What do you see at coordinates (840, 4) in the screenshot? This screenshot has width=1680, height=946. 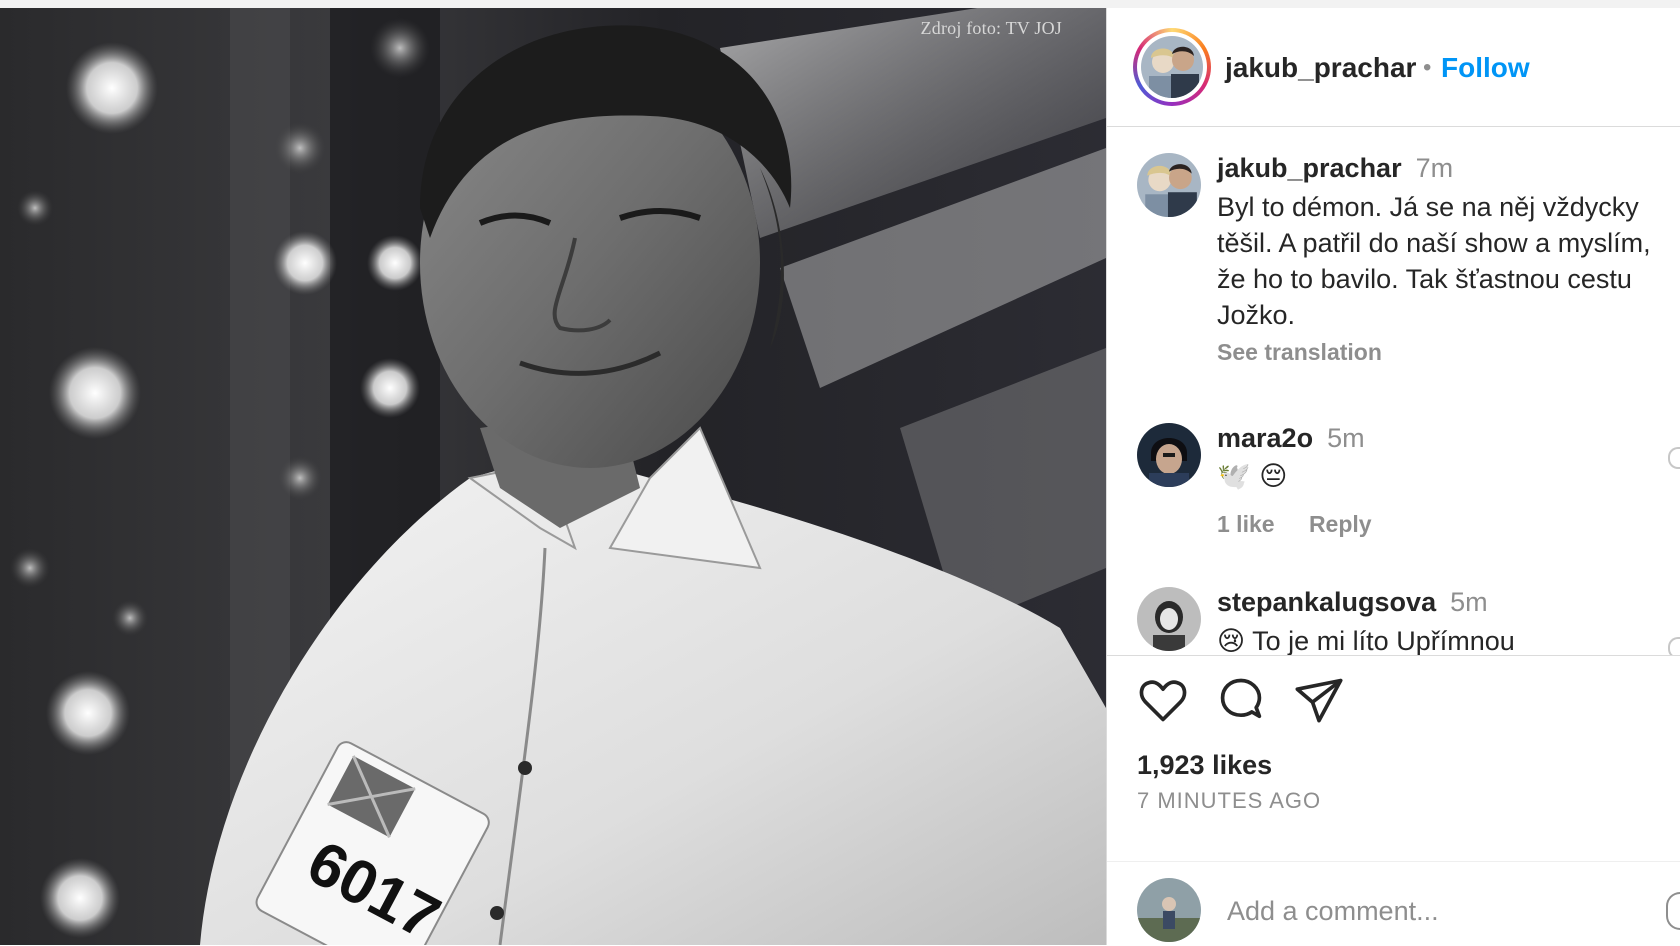 I see `top-strip` at bounding box center [840, 4].